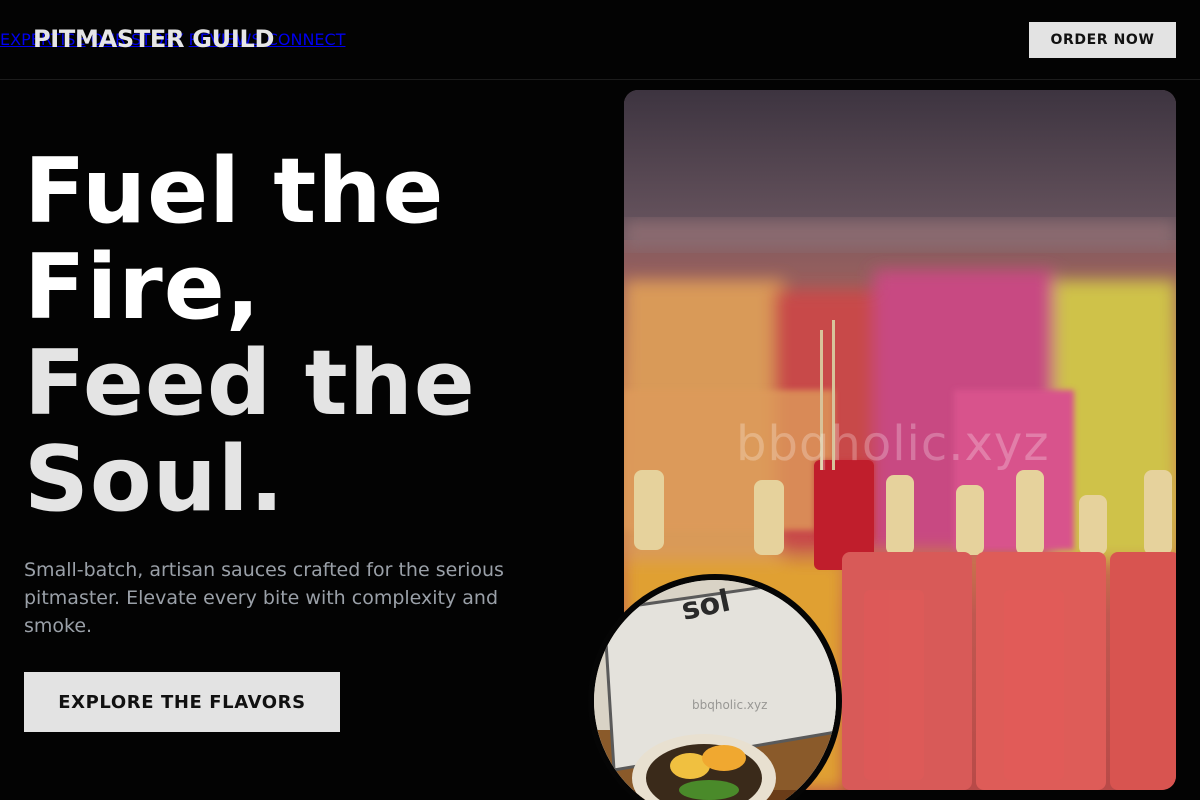 Image resolution: width=1200 pixels, height=800 pixels. Describe the element at coordinates (234, 191) in the screenshot. I see `headline-line-1: Fuel the` at that location.